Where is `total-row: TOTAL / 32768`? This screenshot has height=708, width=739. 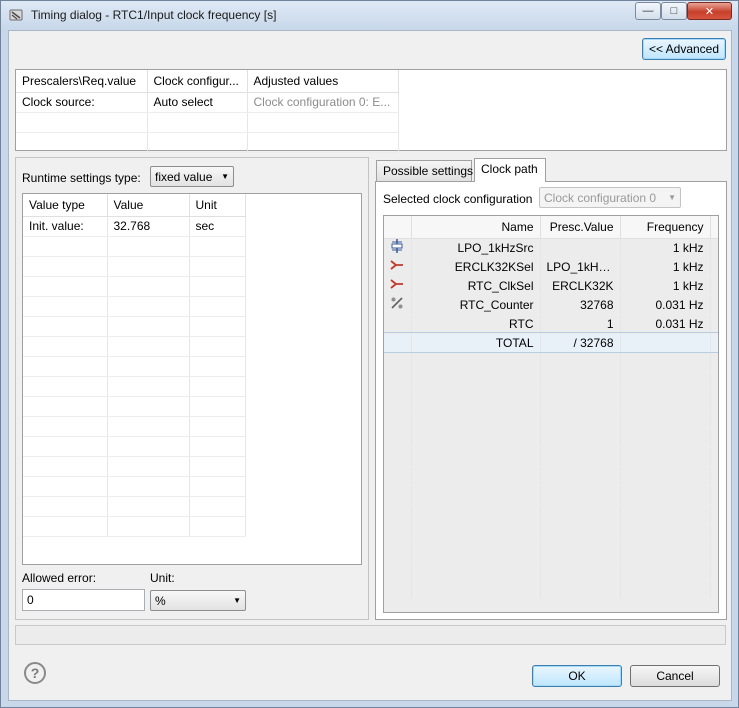 total-row: TOTAL / 32768 is located at coordinates (551, 342).